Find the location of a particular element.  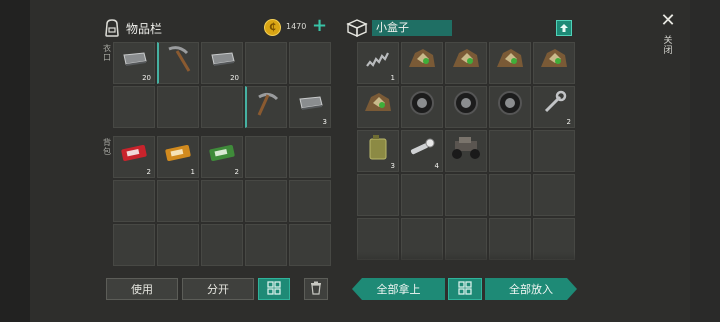

pocket-grid: 20 20 3 is located at coordinates (222, 85).